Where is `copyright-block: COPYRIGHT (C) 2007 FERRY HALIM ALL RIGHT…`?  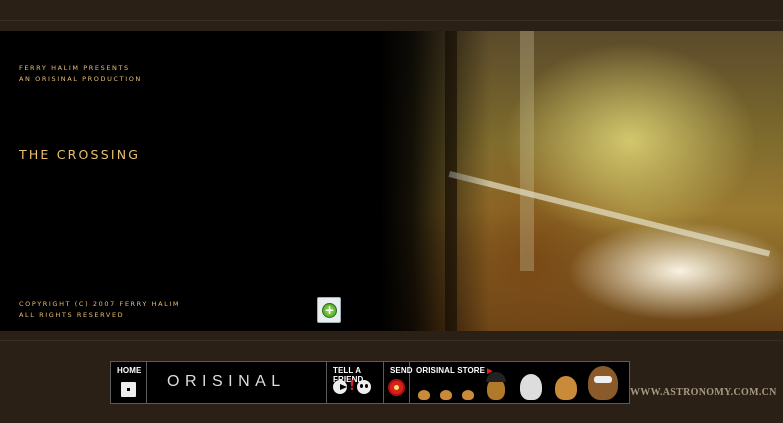 copyright-block: COPYRIGHT (C) 2007 FERRY HALIM ALL RIGHT… is located at coordinates (99, 310).